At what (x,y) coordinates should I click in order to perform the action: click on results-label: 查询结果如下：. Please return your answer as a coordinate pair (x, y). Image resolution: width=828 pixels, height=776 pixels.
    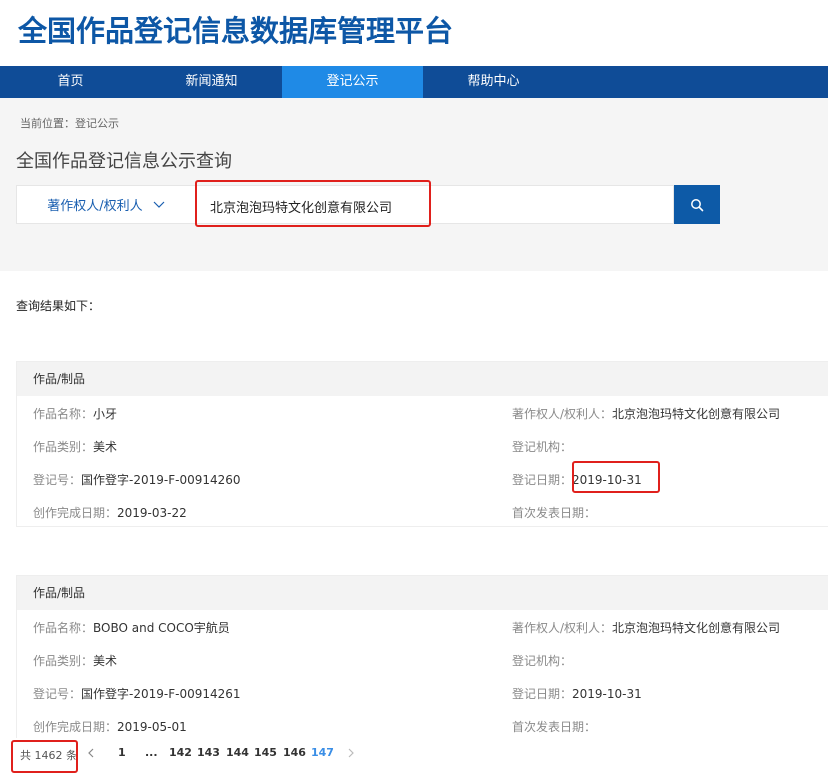
    Looking at the image, I should click on (58, 306).